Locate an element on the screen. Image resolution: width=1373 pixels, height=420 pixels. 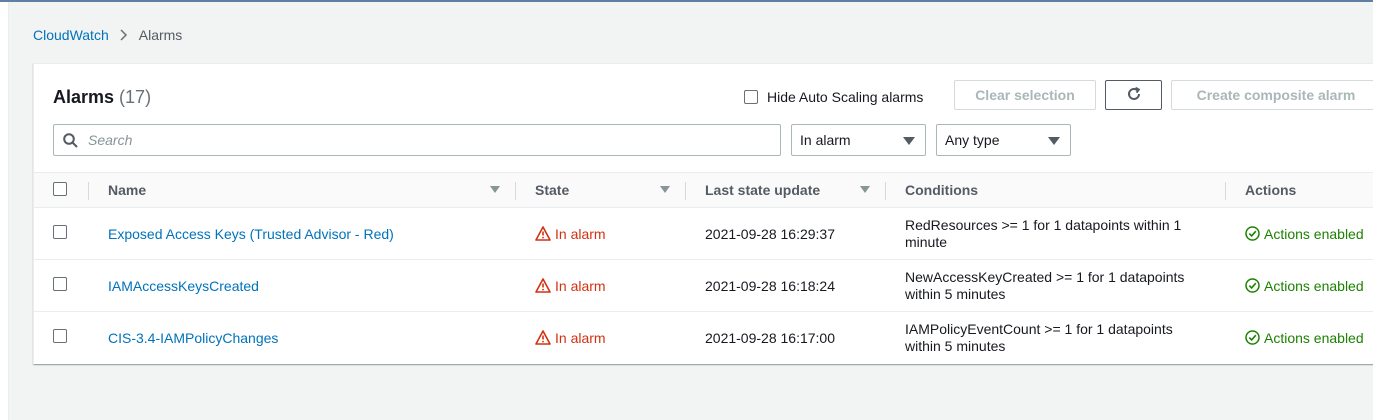
column-header-conditions: Conditions is located at coordinates (1055, 190).